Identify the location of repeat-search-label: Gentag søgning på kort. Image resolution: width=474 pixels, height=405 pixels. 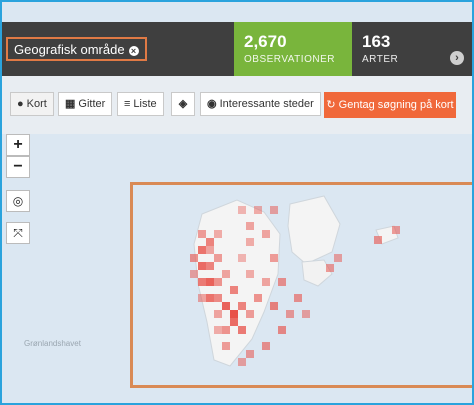
(396, 105).